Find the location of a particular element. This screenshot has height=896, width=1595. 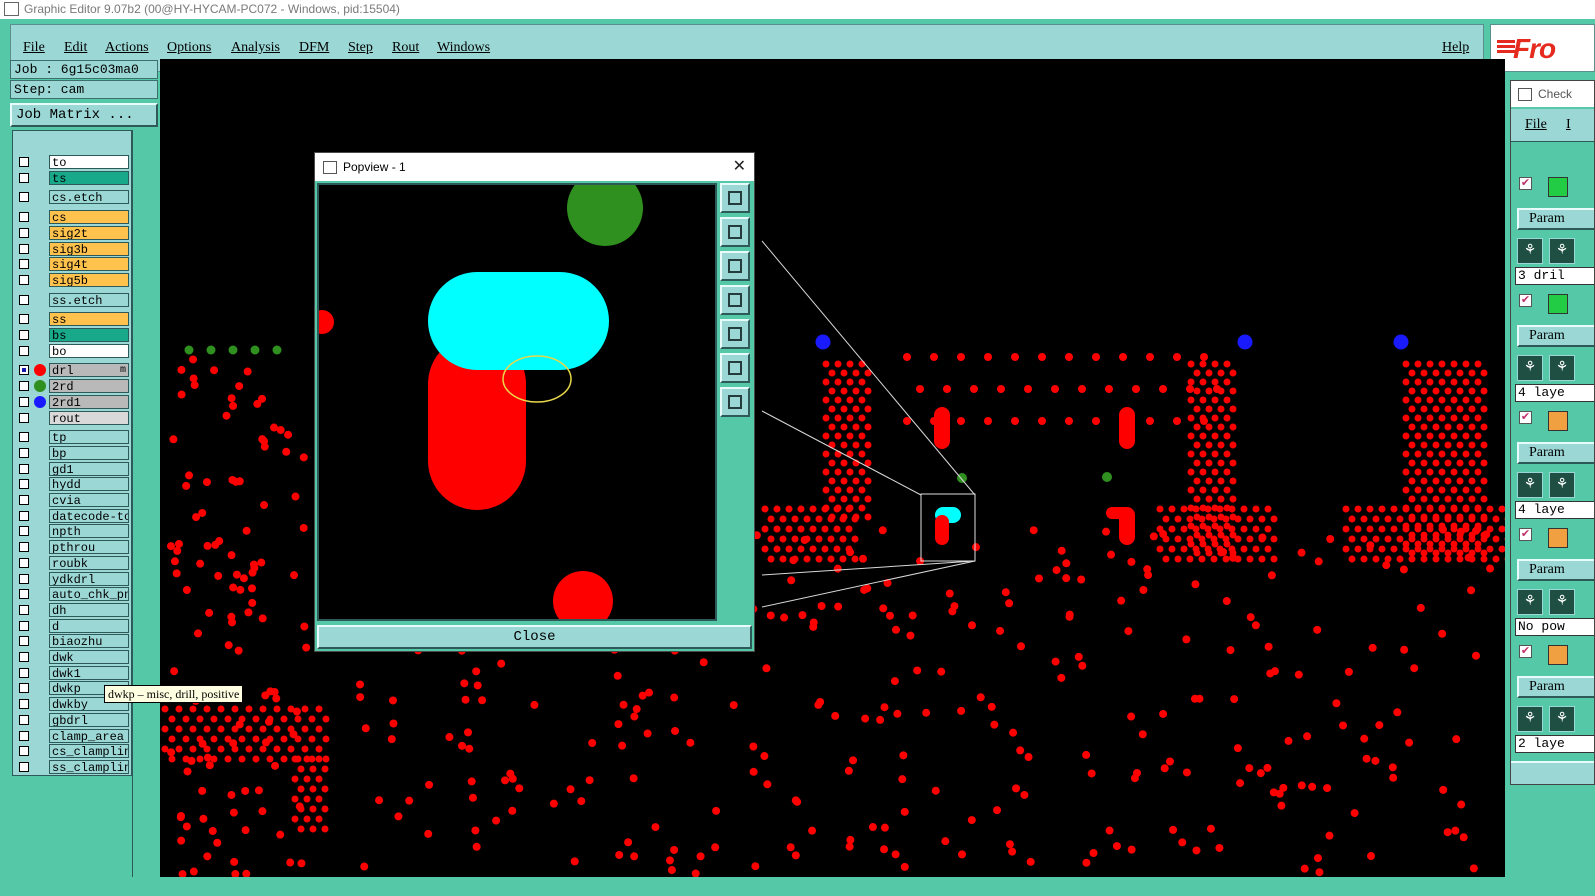

layer-name: to is located at coordinates (89, 162).